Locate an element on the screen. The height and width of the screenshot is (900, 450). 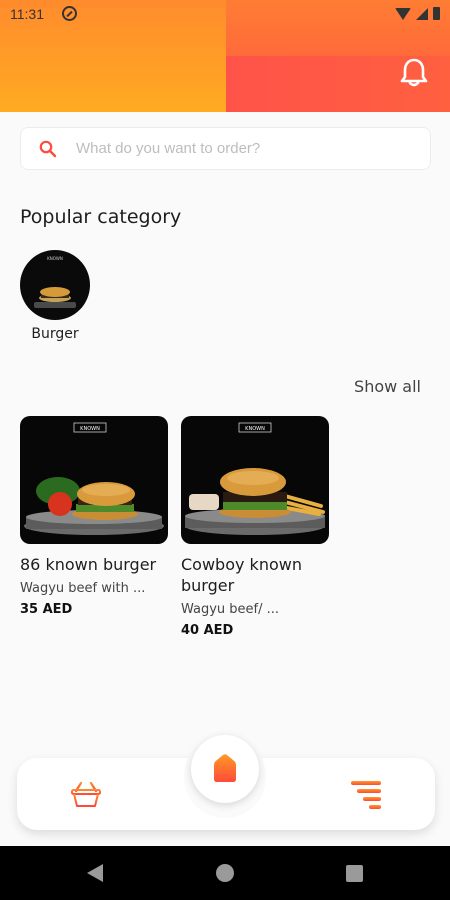
back-icon is located at coordinates (95, 873).